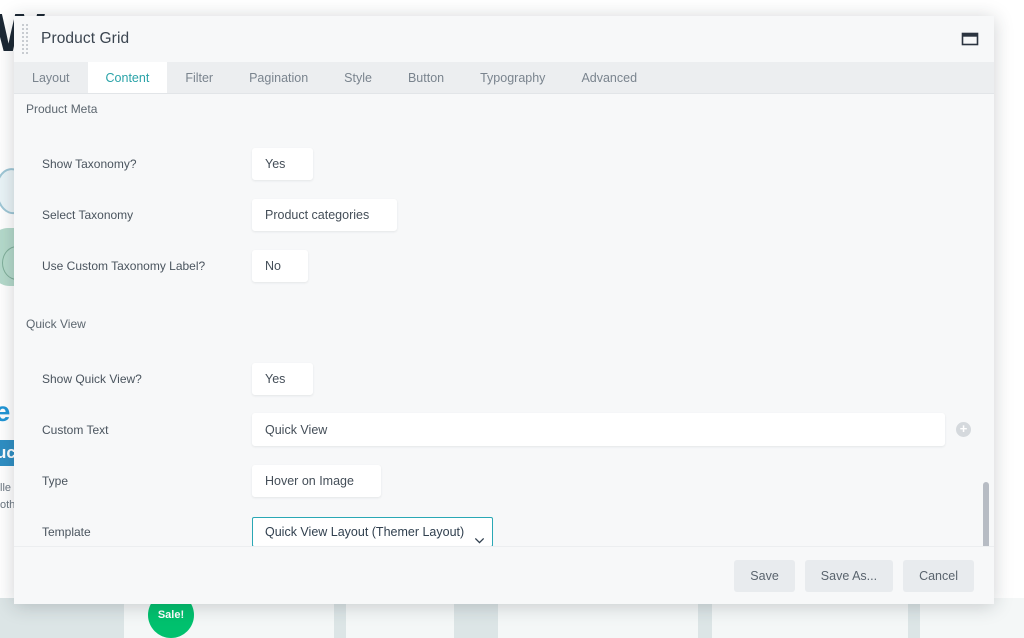 The image size is (1024, 638). What do you see at coordinates (280, 265) in the screenshot?
I see `select-use-custom-taxonomy-label: No` at bounding box center [280, 265].